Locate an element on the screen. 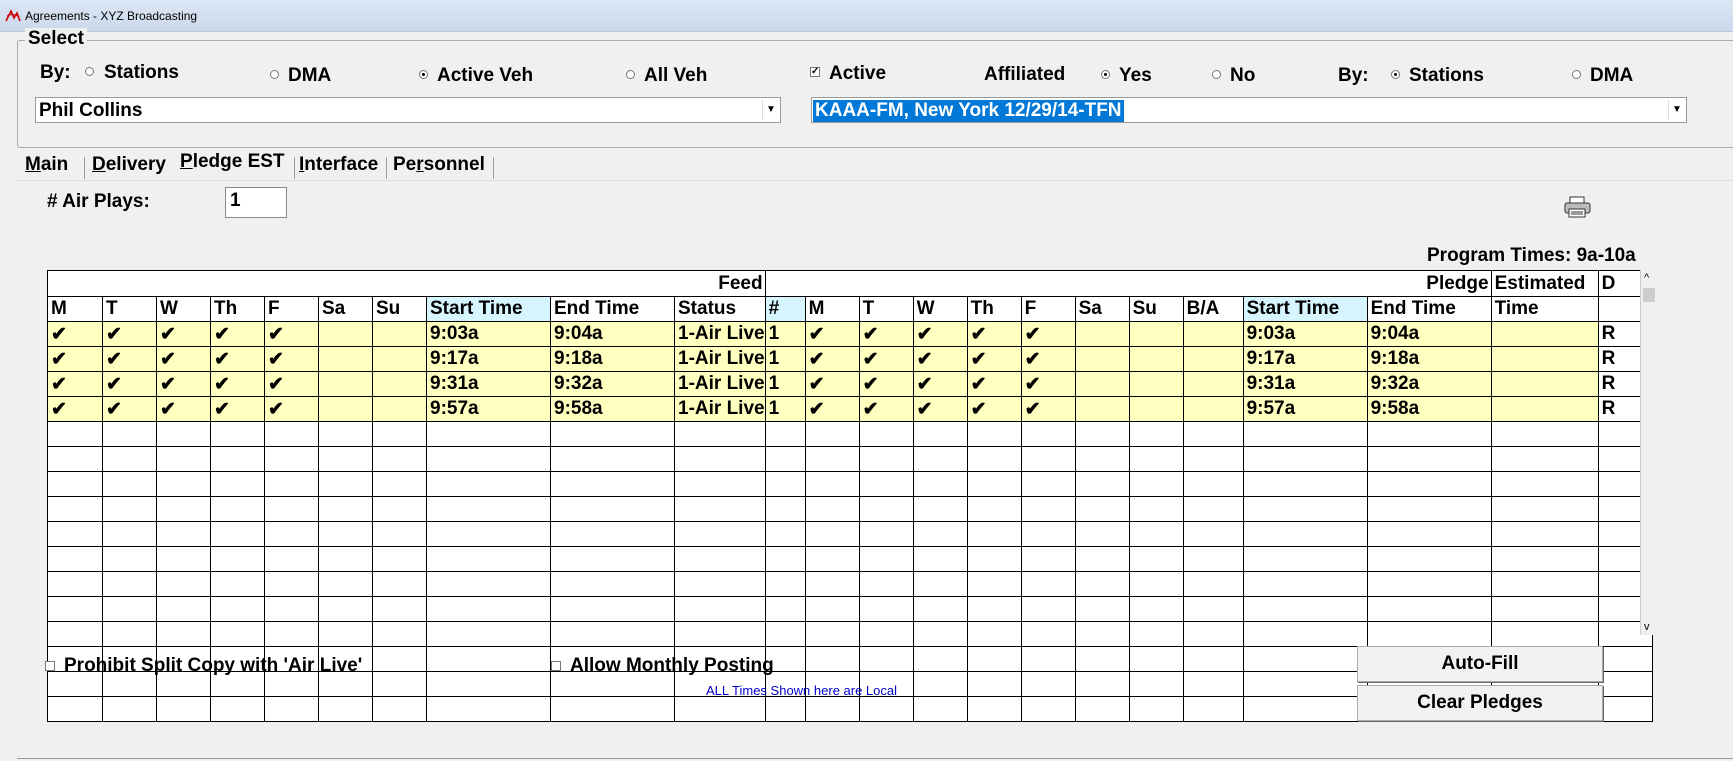 The width and height of the screenshot is (1733, 761). printer-icon is located at coordinates (1577, 207).